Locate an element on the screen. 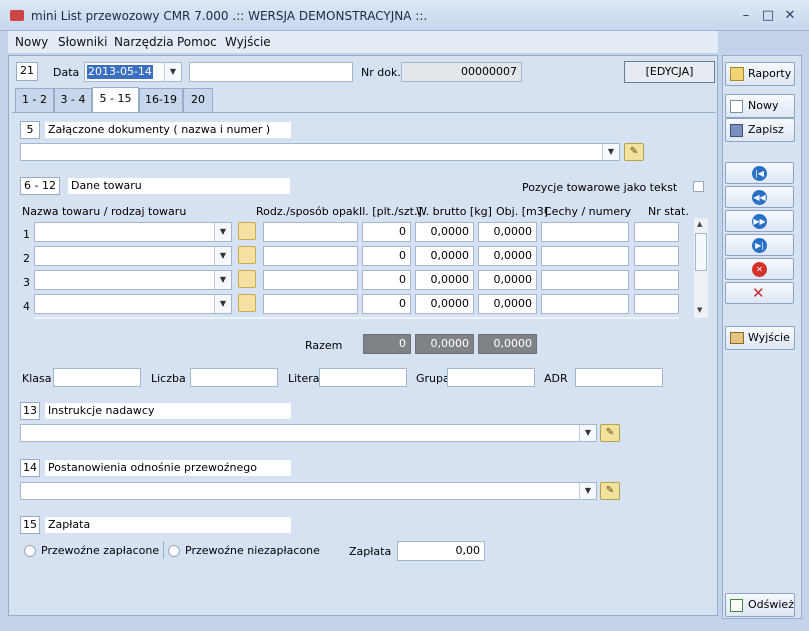  litera-field is located at coordinates (363, 377).